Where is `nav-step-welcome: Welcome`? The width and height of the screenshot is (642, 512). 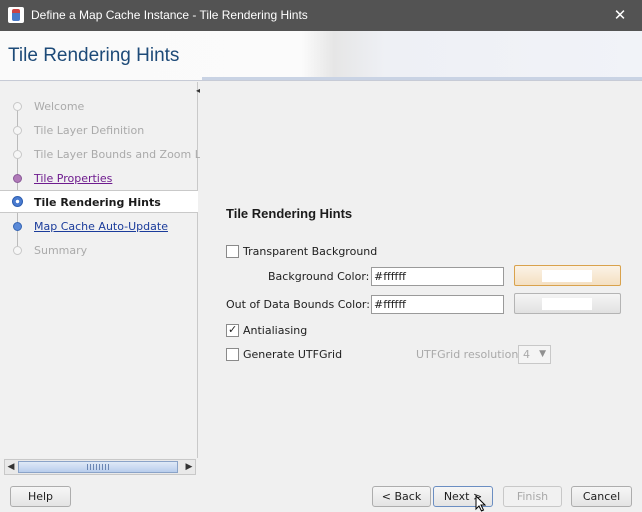 nav-step-welcome: Welcome is located at coordinates (99, 106).